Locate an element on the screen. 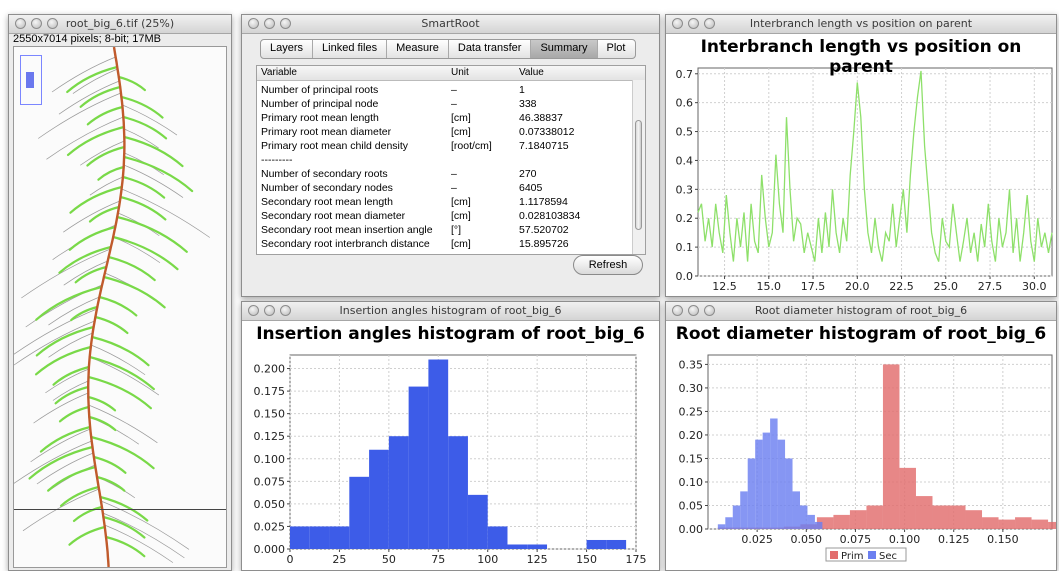 This screenshot has height=571, width=1059. refresh-button: Refresh is located at coordinates (608, 265).